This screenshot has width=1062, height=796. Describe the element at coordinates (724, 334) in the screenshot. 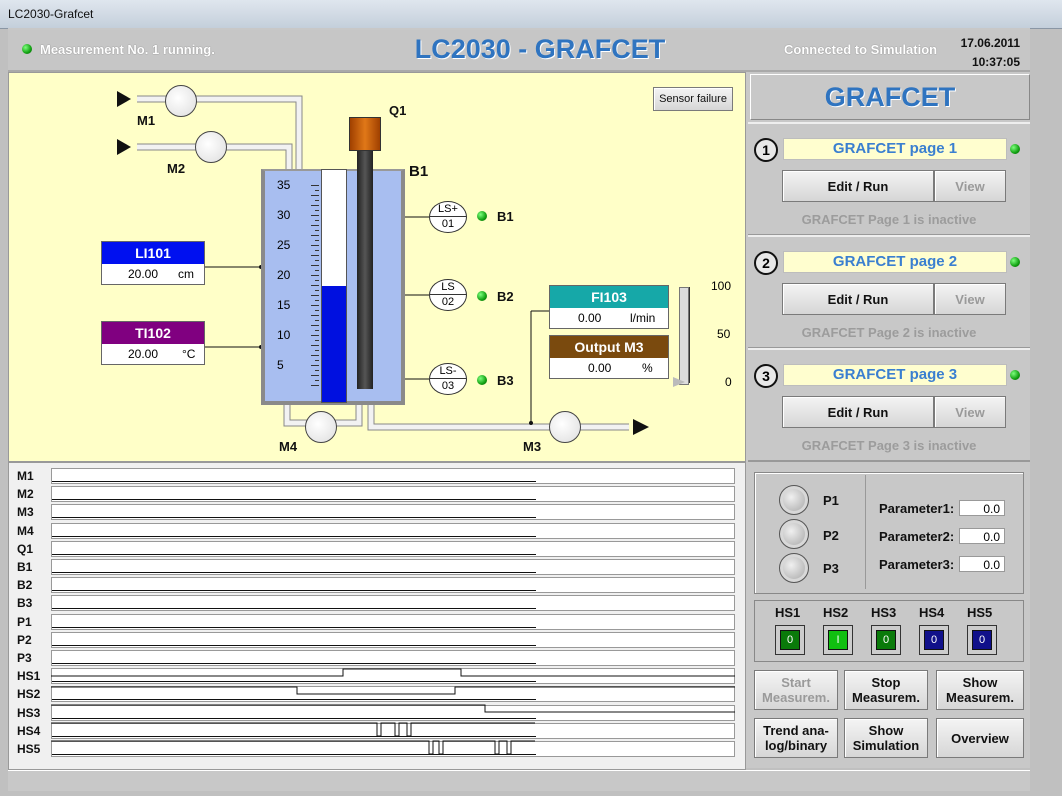

I see `gauge-50: 50` at that location.